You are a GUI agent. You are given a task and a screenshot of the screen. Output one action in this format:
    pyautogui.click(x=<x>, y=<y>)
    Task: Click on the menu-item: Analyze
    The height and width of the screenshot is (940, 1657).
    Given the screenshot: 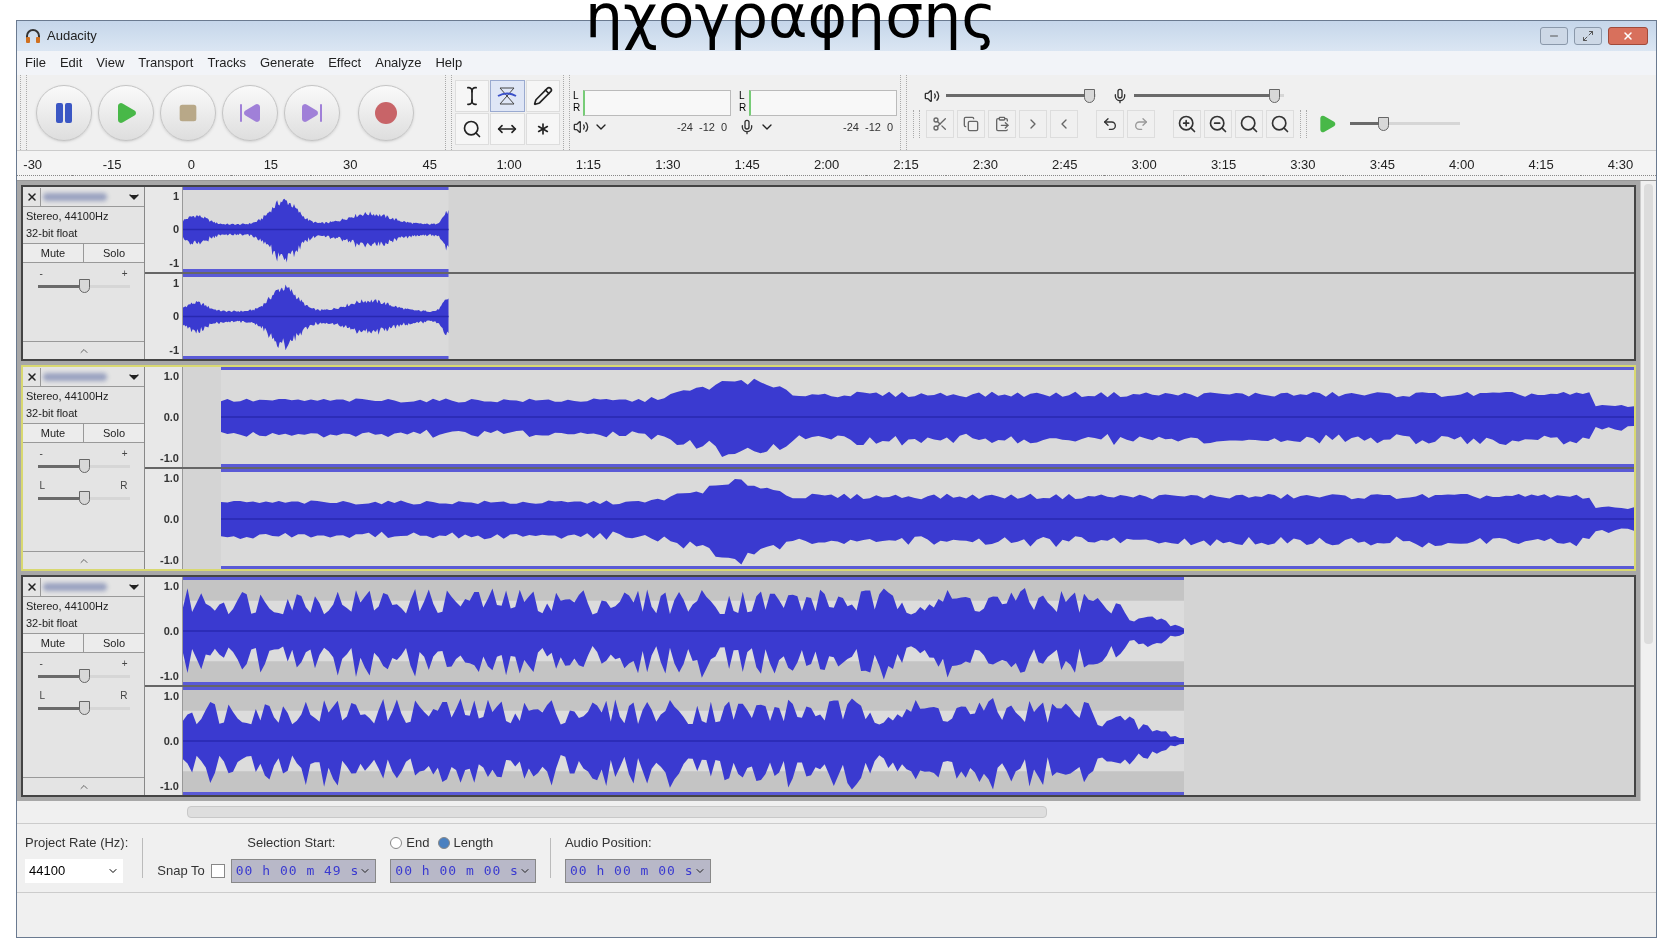 What is the action you would take?
    pyautogui.click(x=398, y=63)
    